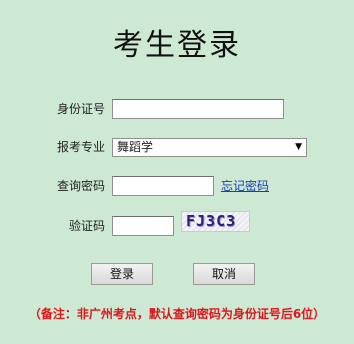 Image resolution: width=354 pixels, height=344 pixels. Describe the element at coordinates (224, 274) in the screenshot. I see `cancel-button: 取消` at that location.